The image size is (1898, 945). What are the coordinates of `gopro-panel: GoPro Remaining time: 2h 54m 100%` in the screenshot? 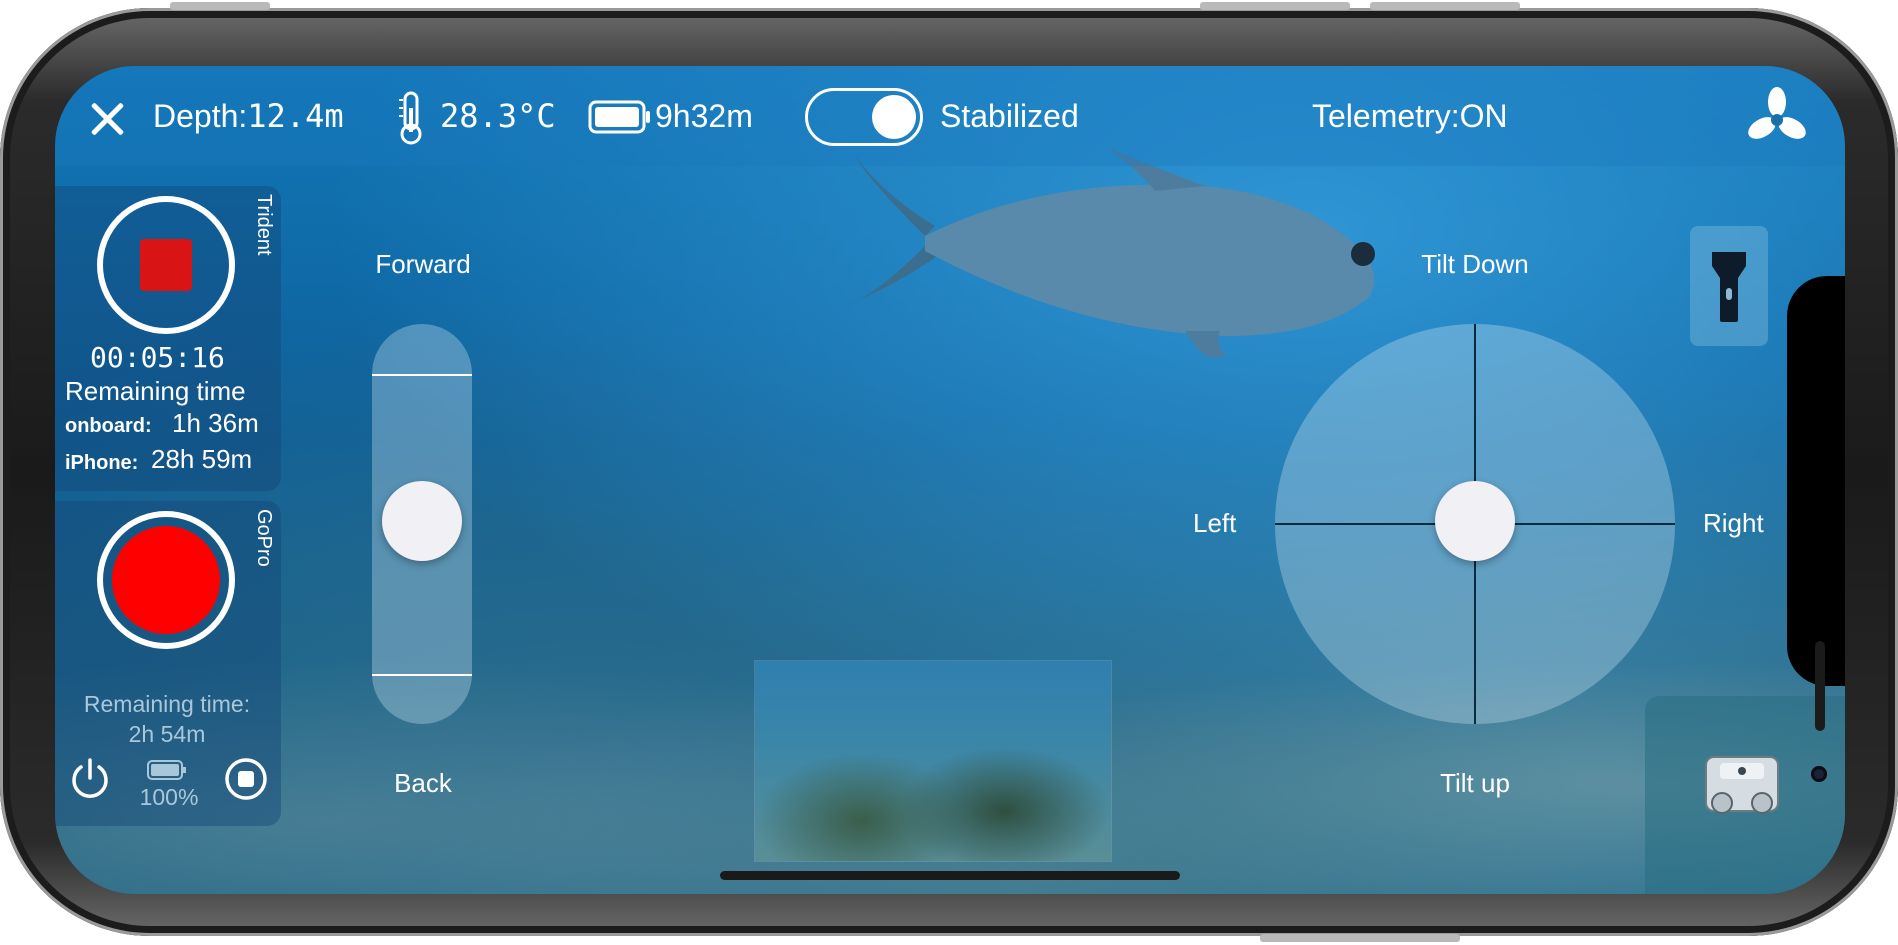 It's located at (168, 663).